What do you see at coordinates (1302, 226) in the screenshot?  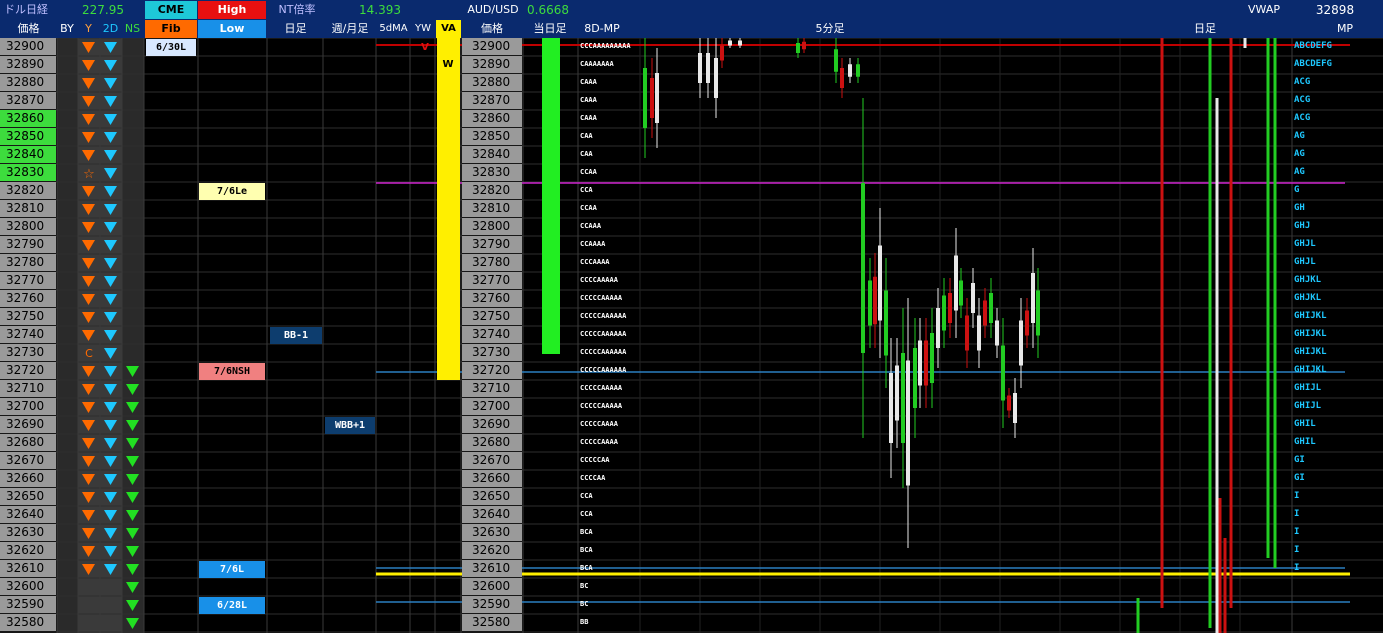 I see `mp-letters: GHJ` at bounding box center [1302, 226].